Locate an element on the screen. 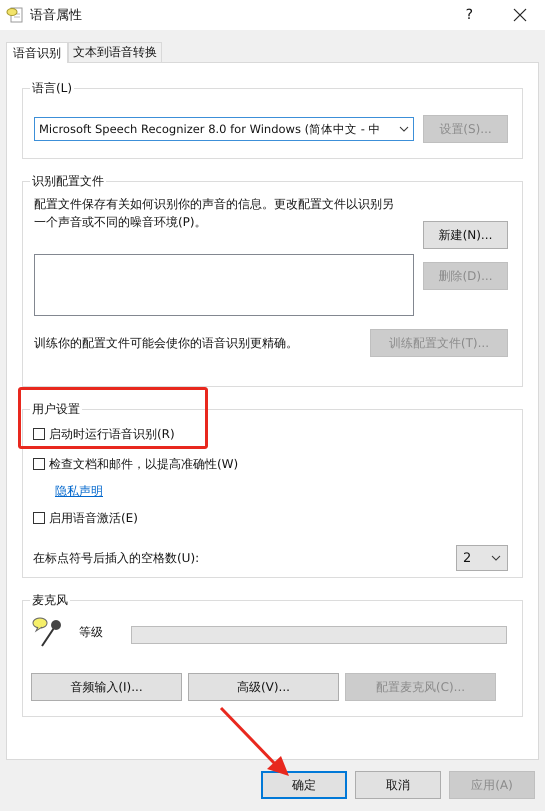 Image resolution: width=545 pixels, height=811 pixels. profile-description: 配置文件保存有关如何识别你的声音的信息。更改配置文件以识别另一个声音或不同的噪音环境(P)。 is located at coordinates (214, 213).